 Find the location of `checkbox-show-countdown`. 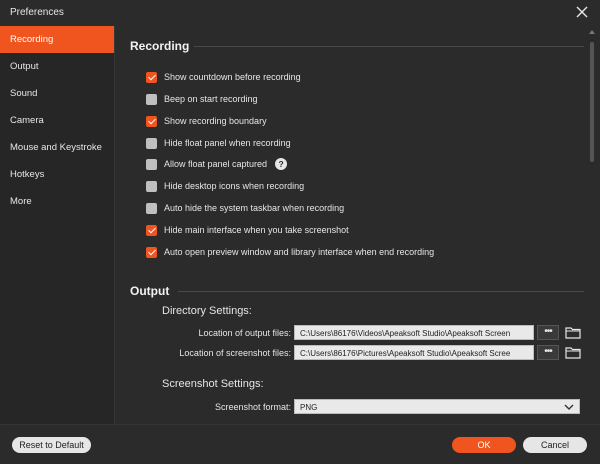

checkbox-show-countdown is located at coordinates (151, 77).